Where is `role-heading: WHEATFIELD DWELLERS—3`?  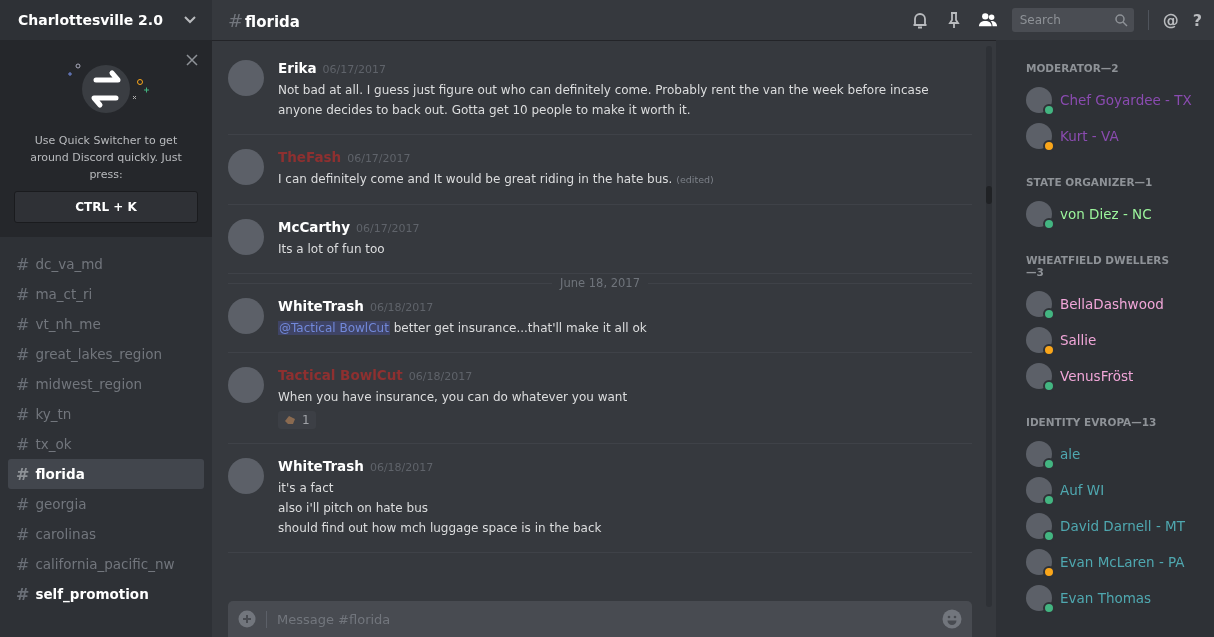 role-heading: WHEATFIELD DWELLERS—3 is located at coordinates (1098, 266).